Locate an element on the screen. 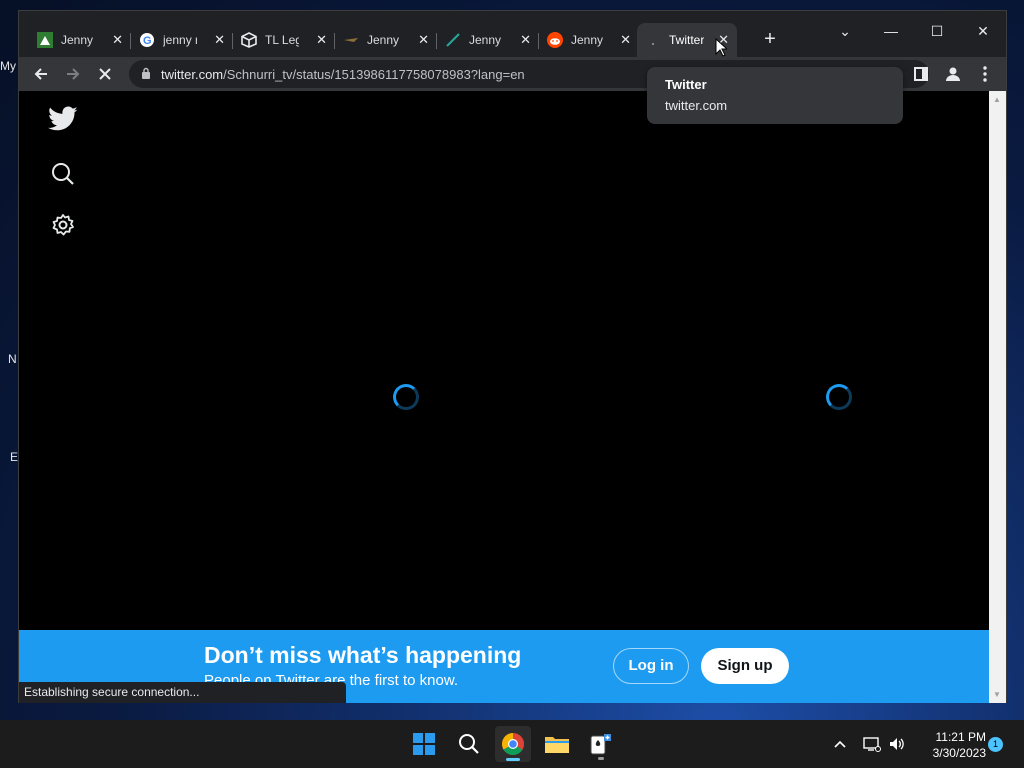 The width and height of the screenshot is (1024, 768). tab-label: TL Legal is located at coordinates (282, 40).